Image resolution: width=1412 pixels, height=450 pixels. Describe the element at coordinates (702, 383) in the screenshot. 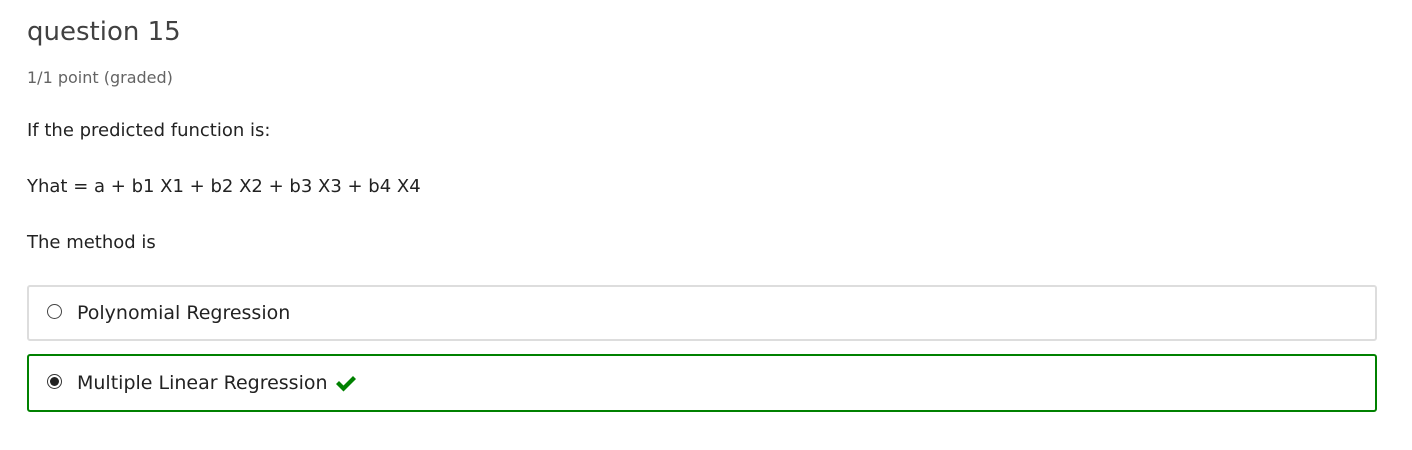

I see `choice-multiple-linear-regression: Multiple Linear Regression` at that location.